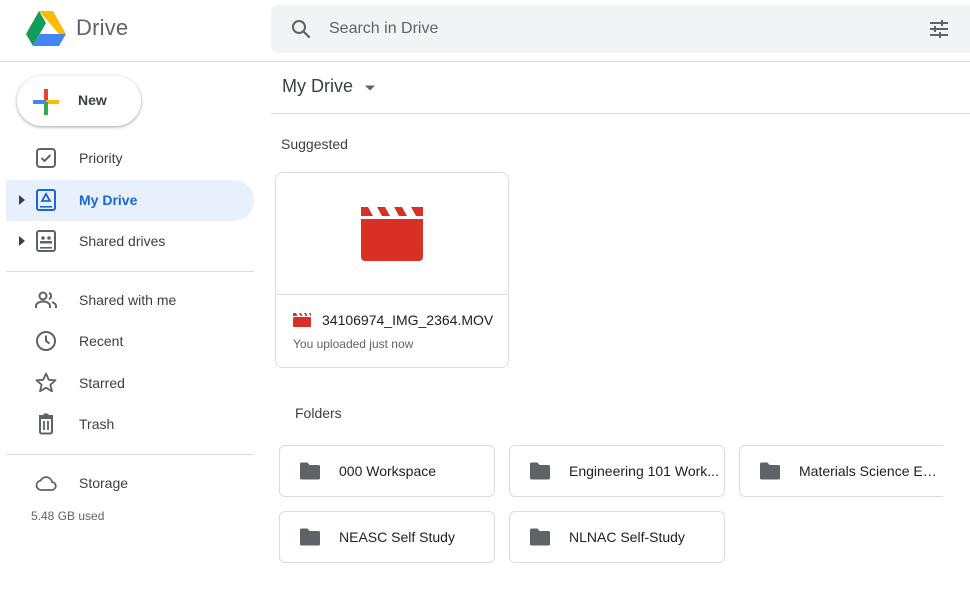 This screenshot has width=970, height=596. What do you see at coordinates (130, 341) in the screenshot?
I see `sidebar-item-recent: Recent` at bounding box center [130, 341].